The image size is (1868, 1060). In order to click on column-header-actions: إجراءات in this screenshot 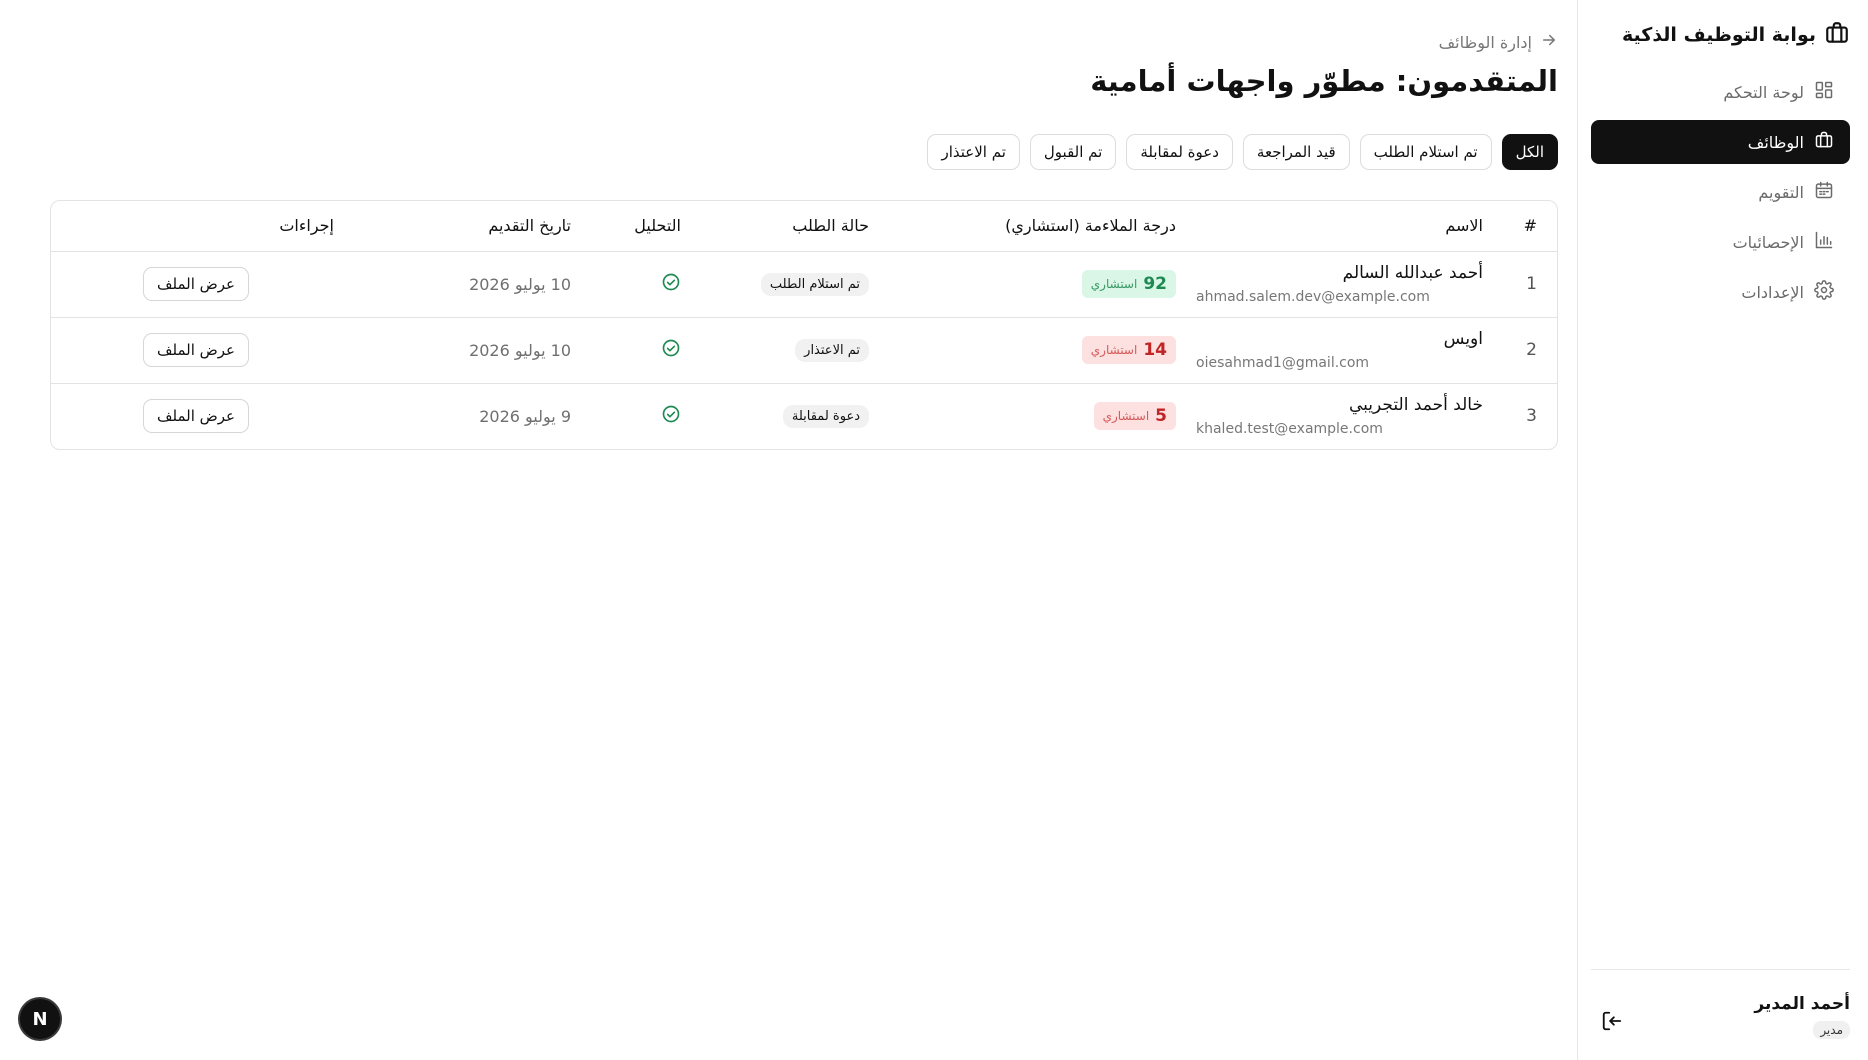, I will do `click(197, 226)`.